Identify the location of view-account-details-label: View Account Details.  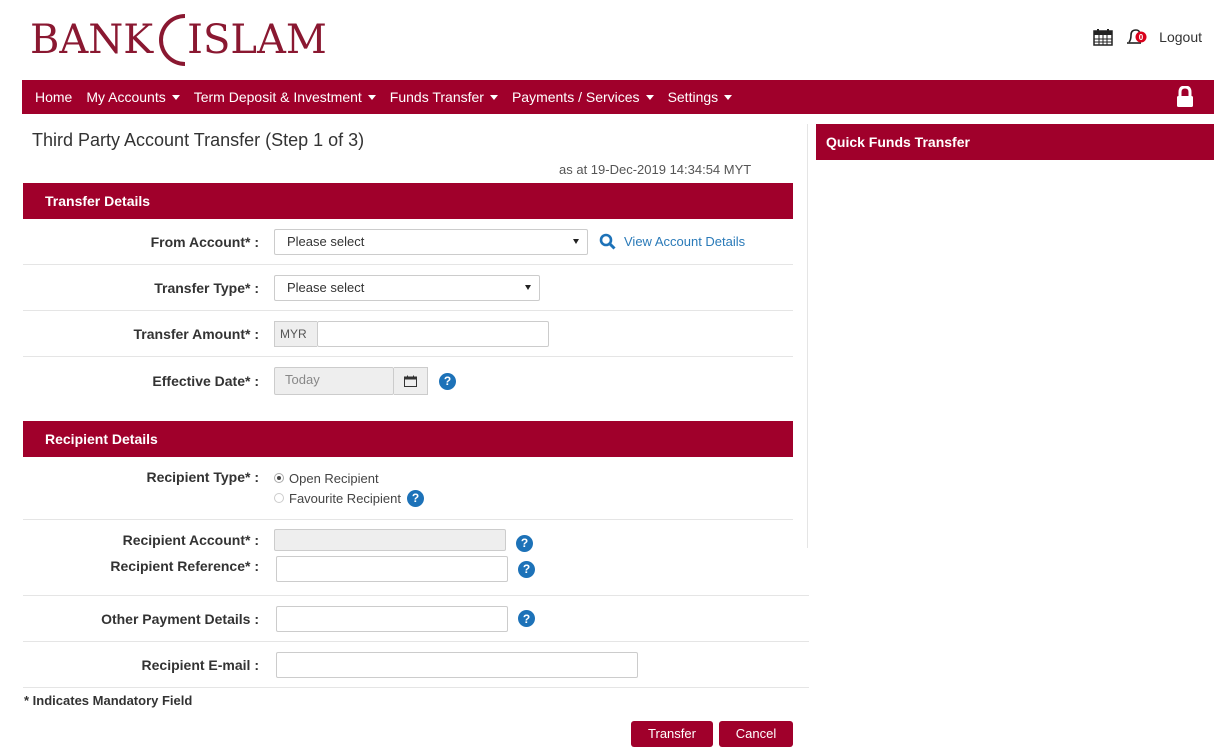
(685, 241).